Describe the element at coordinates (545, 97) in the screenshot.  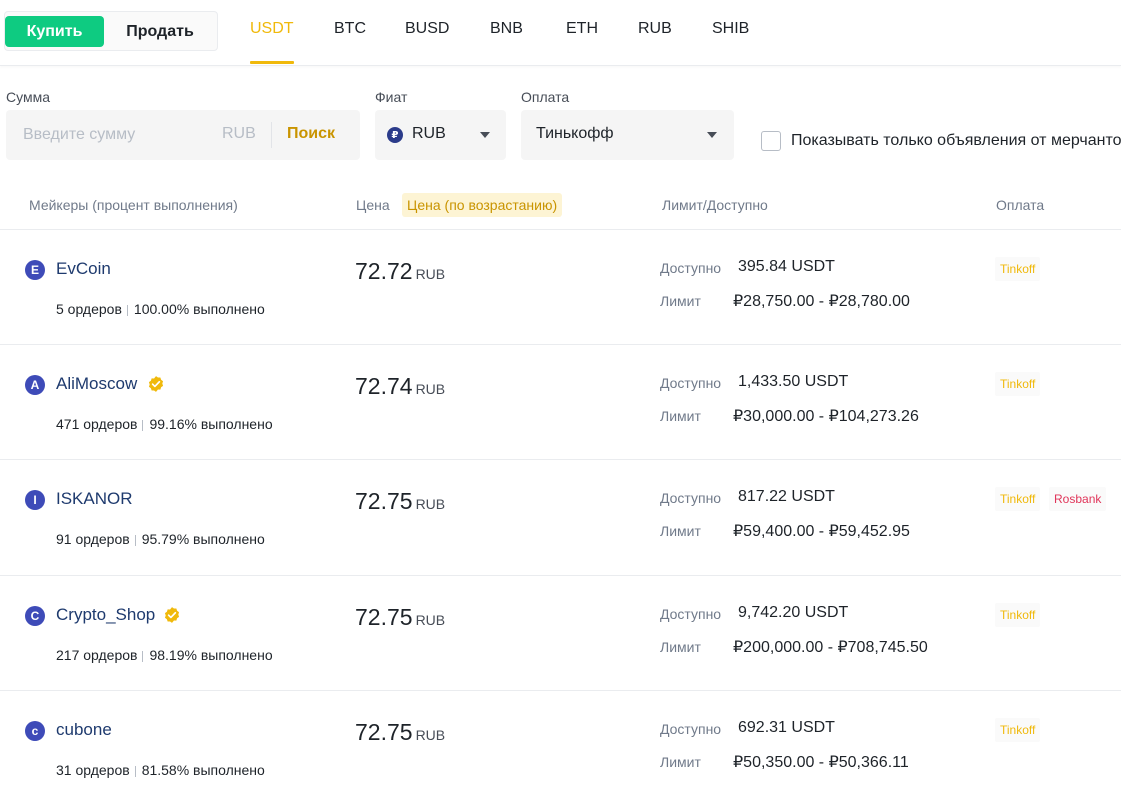
I see `payment-label: Оплата` at that location.